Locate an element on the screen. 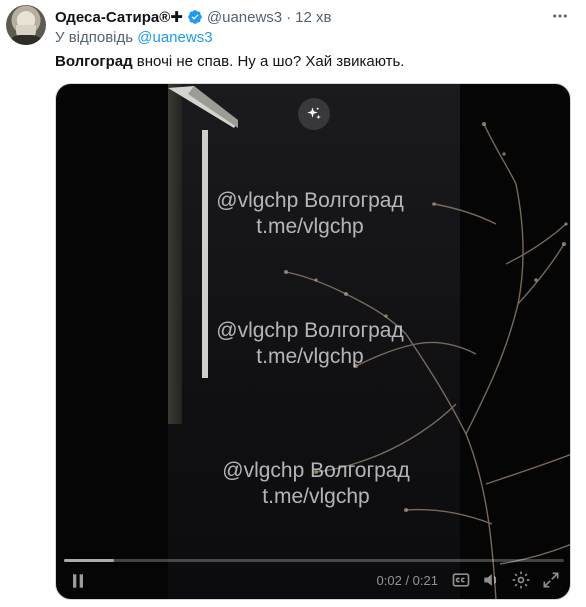 This screenshot has height=607, width=586. progress-fill is located at coordinates (89, 560).